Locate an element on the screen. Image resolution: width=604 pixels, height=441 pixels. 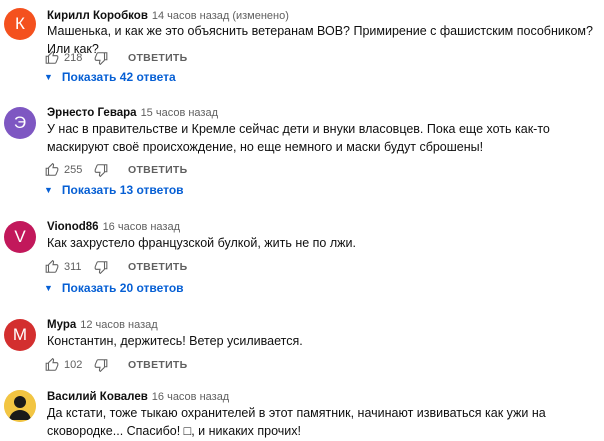
show-replies-button: ▼ Показать 13 ответов is located at coordinates (114, 190).